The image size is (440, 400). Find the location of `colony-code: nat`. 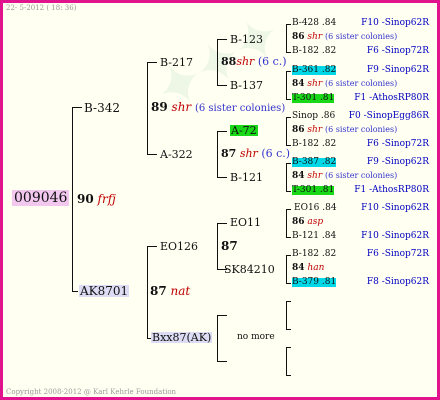

colony-code: nat is located at coordinates (180, 291).